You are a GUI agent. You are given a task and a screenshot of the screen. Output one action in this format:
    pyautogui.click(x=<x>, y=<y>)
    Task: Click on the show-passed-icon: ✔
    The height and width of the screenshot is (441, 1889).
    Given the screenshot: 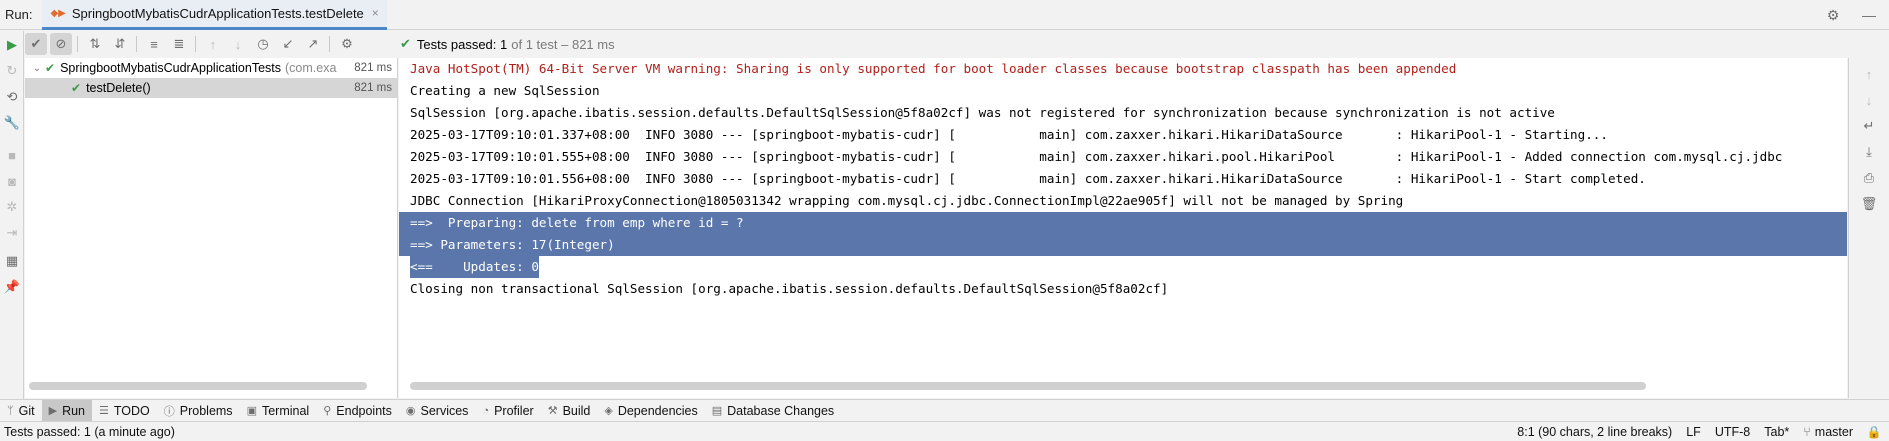 What is the action you would take?
    pyautogui.click(x=36, y=44)
    